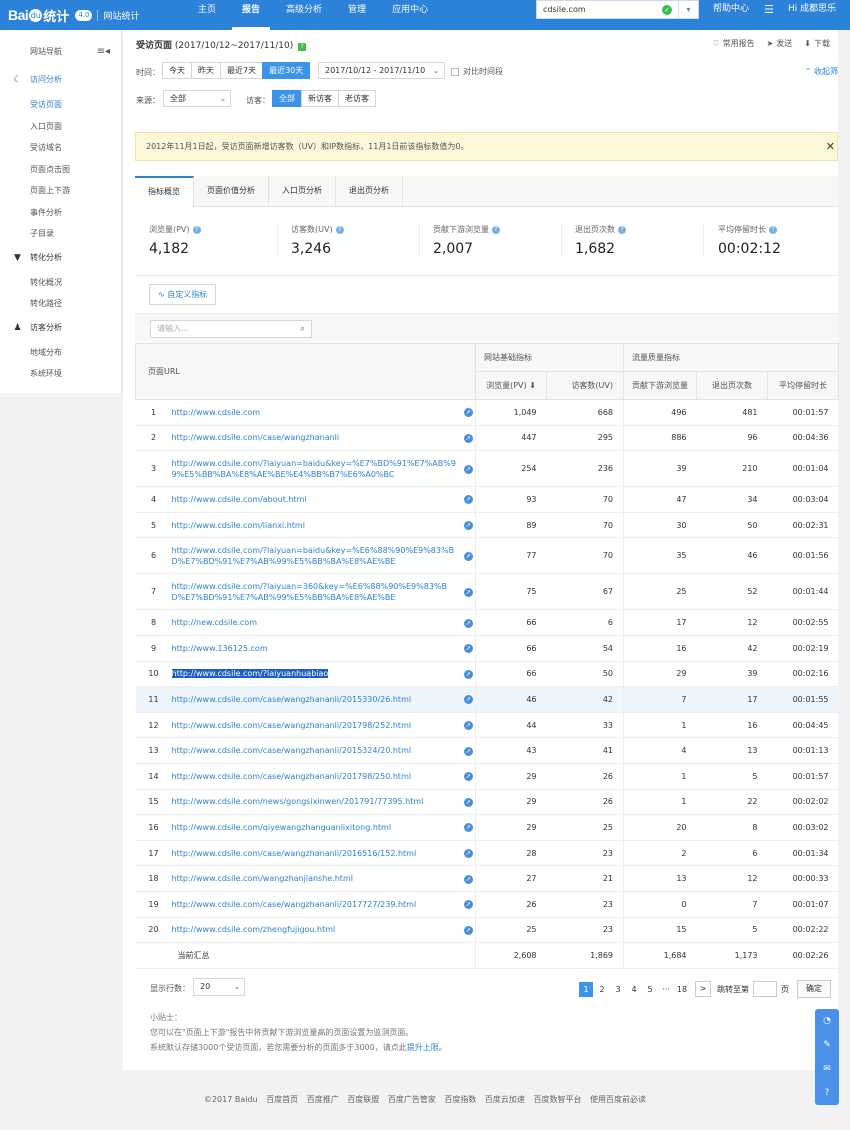  I want to click on sidebar-item-conversion-overview: 转化概况, so click(46, 282).